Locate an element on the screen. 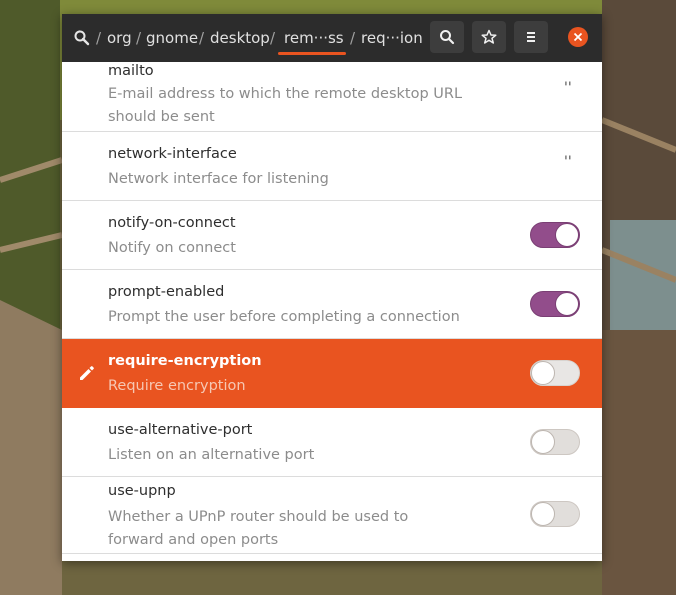  search-icon is located at coordinates (447, 37).